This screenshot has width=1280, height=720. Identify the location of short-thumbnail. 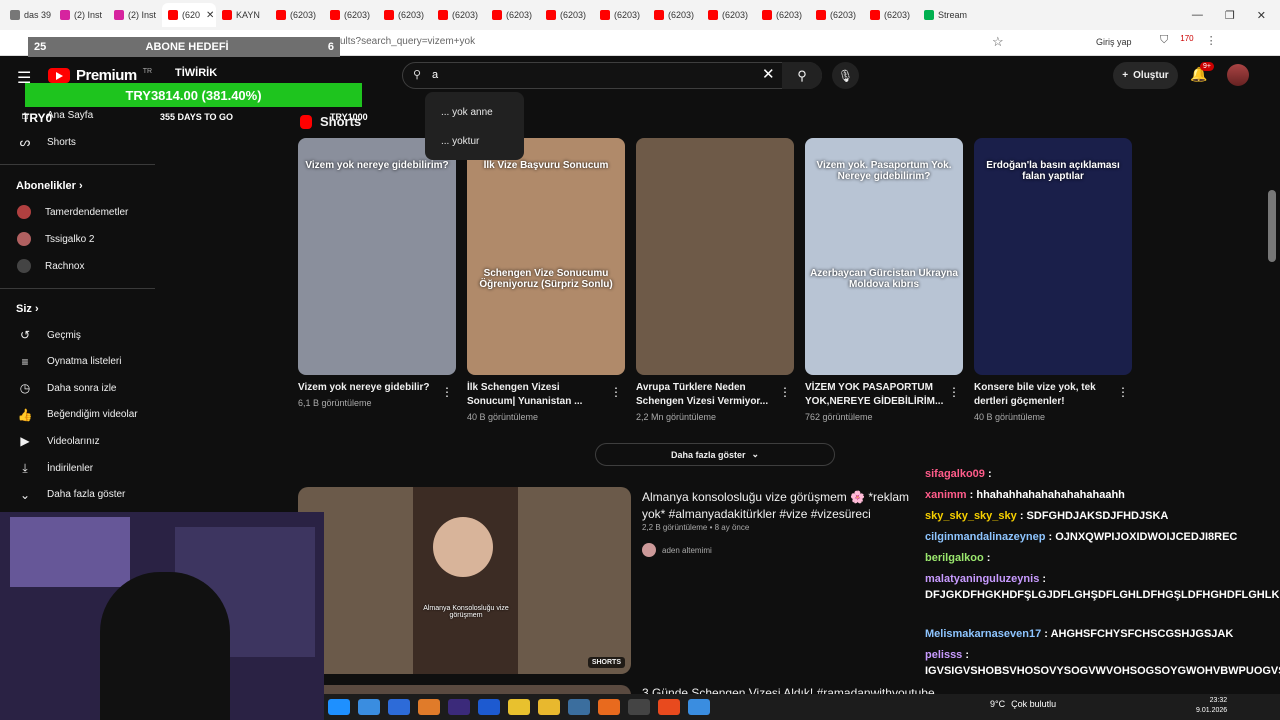
(715, 256).